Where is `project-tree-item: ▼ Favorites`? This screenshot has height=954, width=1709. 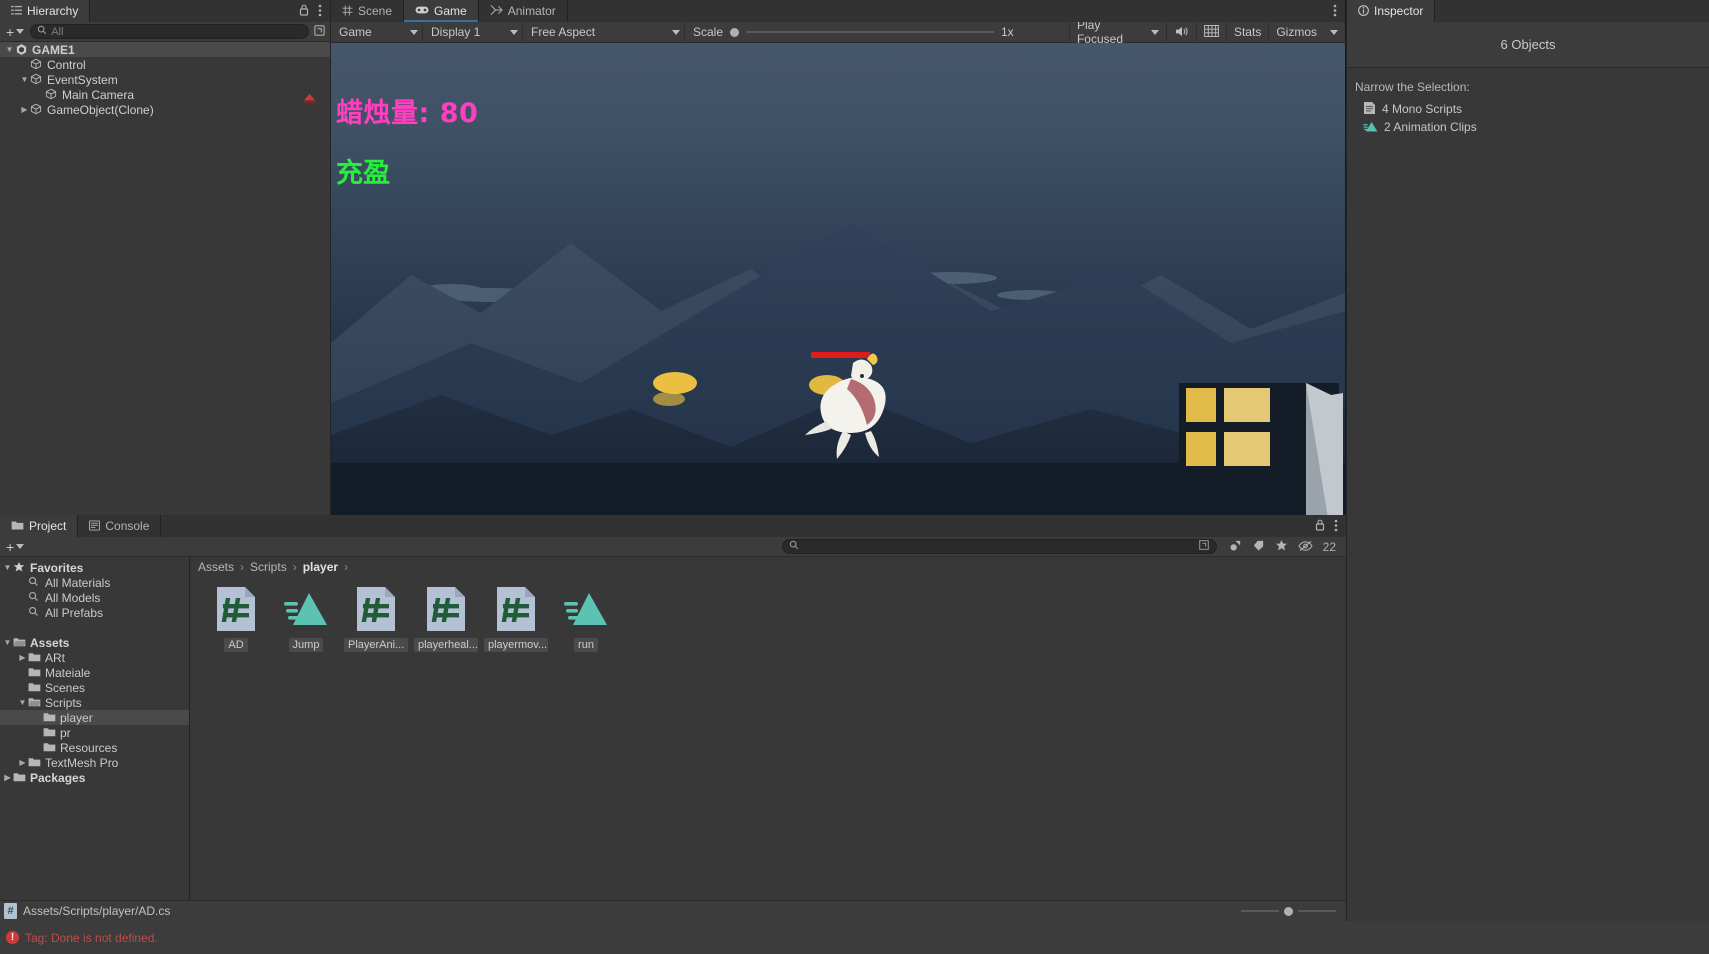
project-tree-item: ▼ Favorites is located at coordinates (94, 567).